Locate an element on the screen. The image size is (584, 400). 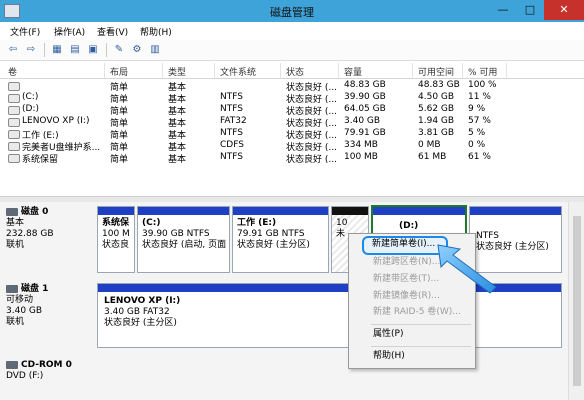
col-layout: 布局 is located at coordinates (119, 71).